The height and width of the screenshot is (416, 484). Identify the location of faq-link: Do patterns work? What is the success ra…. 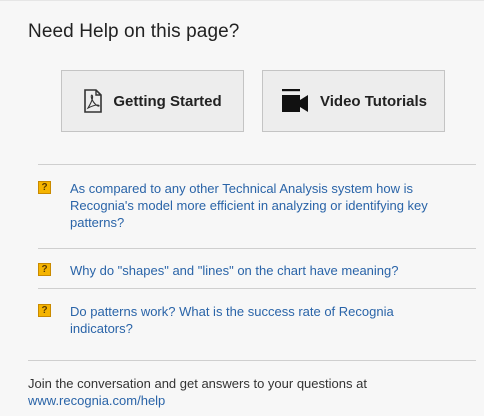
(262, 320).